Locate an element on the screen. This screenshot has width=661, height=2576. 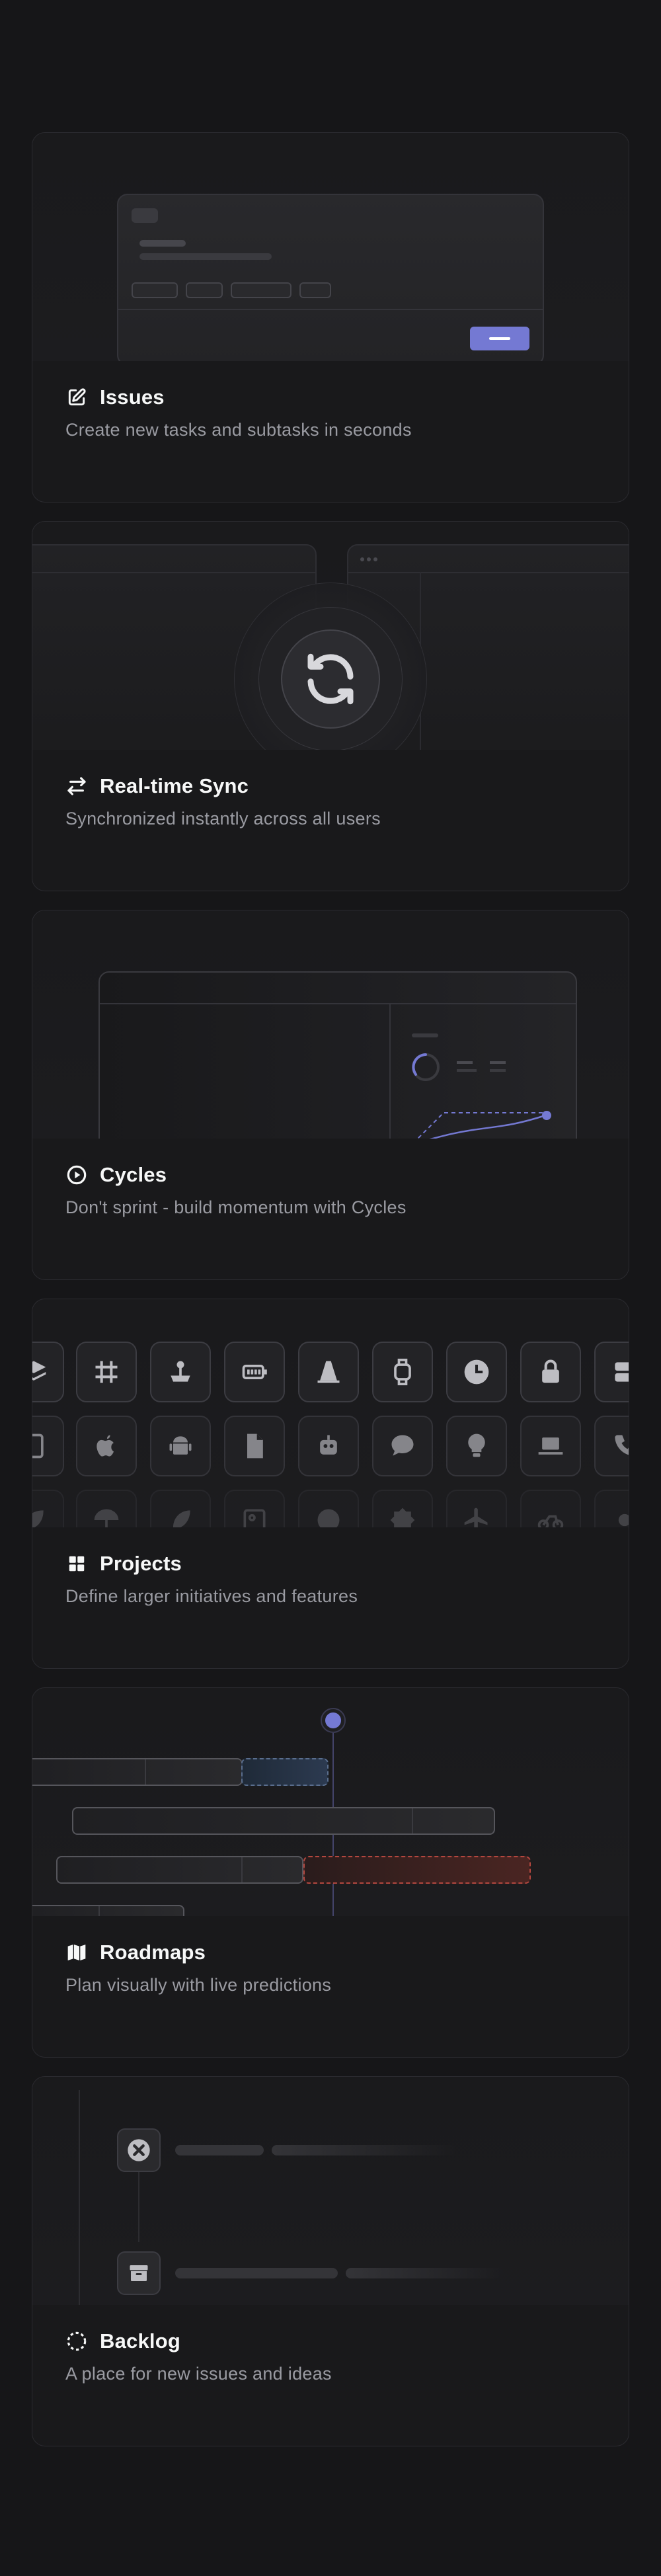
bike-icon is located at coordinates (550, 1508).